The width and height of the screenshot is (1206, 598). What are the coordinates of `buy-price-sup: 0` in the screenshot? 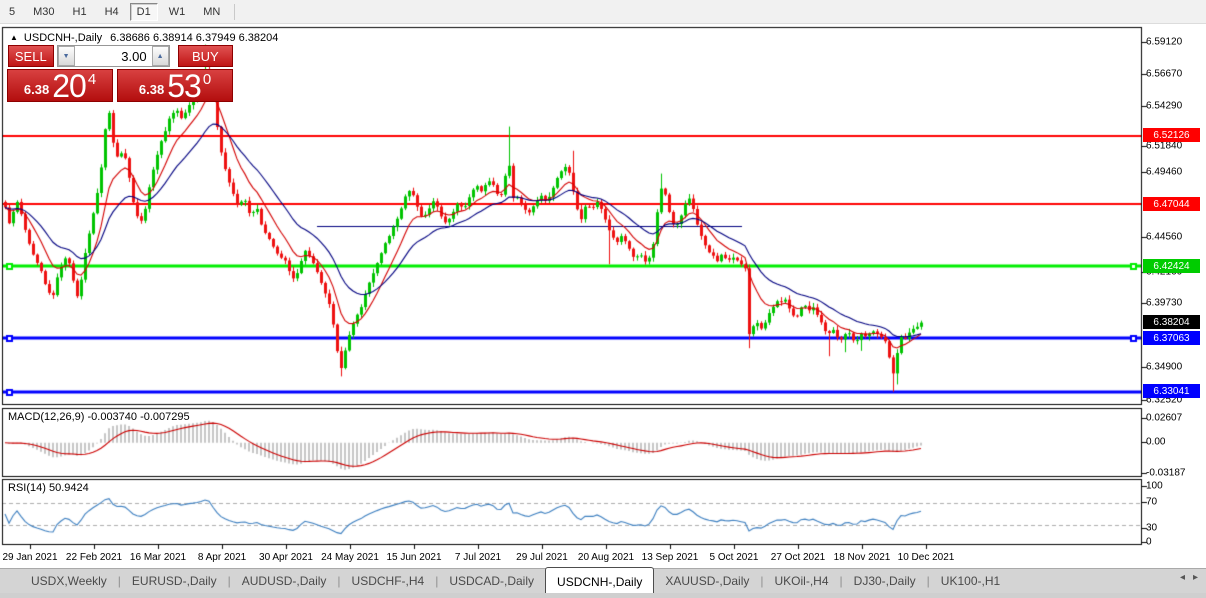 It's located at (207, 79).